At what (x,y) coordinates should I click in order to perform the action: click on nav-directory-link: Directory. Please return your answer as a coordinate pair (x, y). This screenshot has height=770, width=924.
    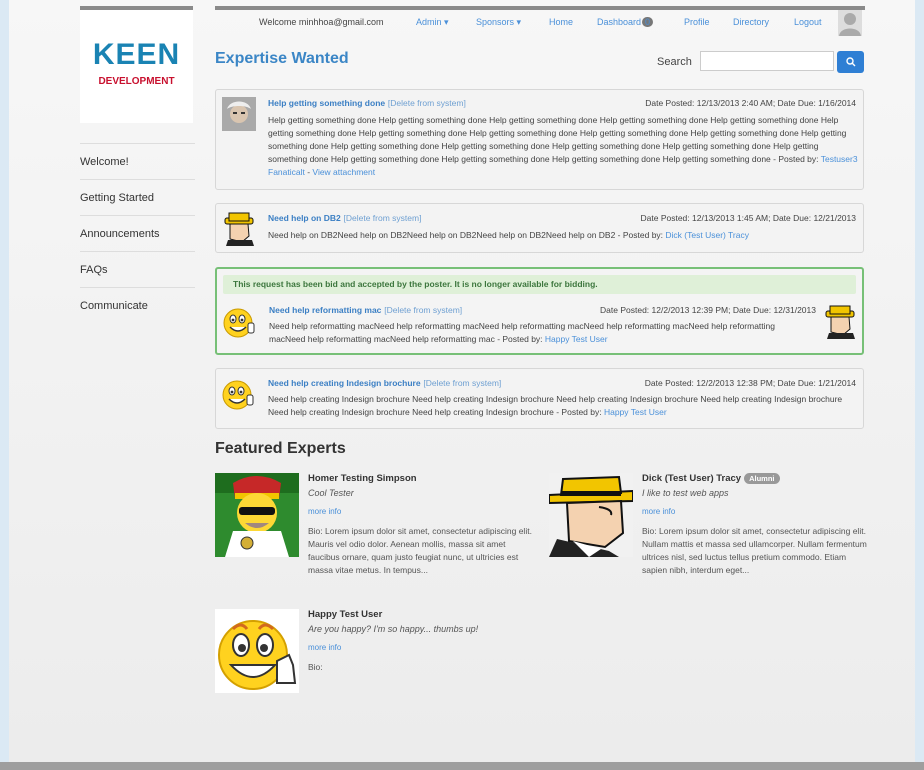
    Looking at the image, I should click on (751, 22).